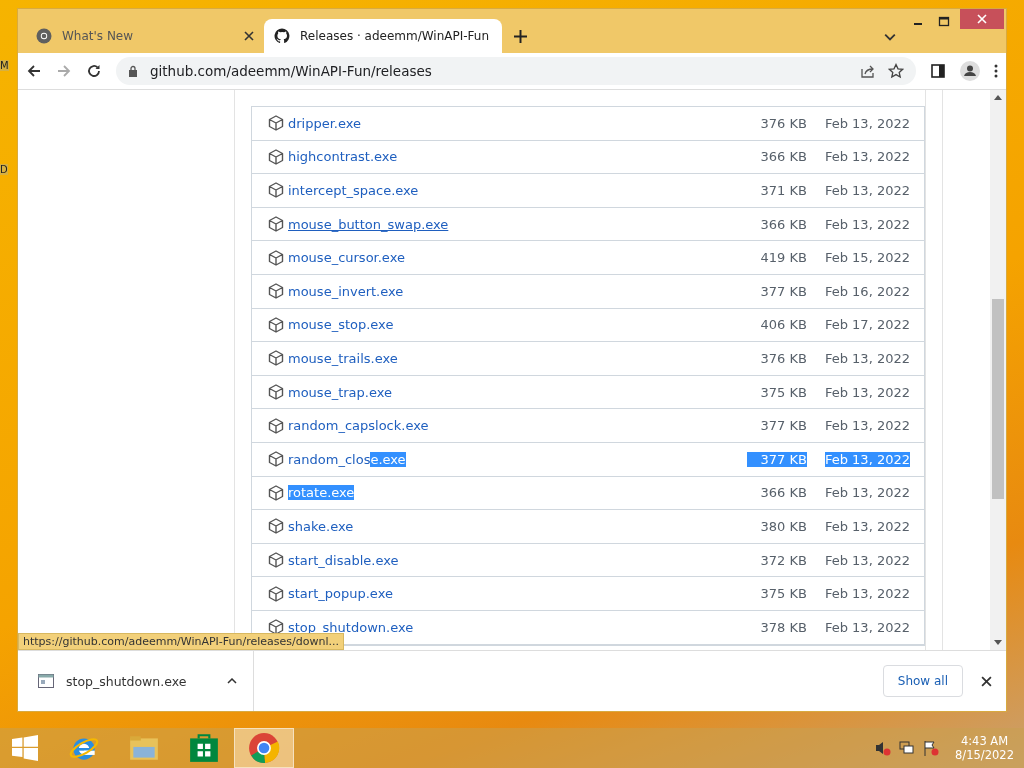 Image resolution: width=1024 pixels, height=768 pixels. Describe the element at coordinates (867, 325) in the screenshot. I see `file-date: Feb 17, 2022` at that location.